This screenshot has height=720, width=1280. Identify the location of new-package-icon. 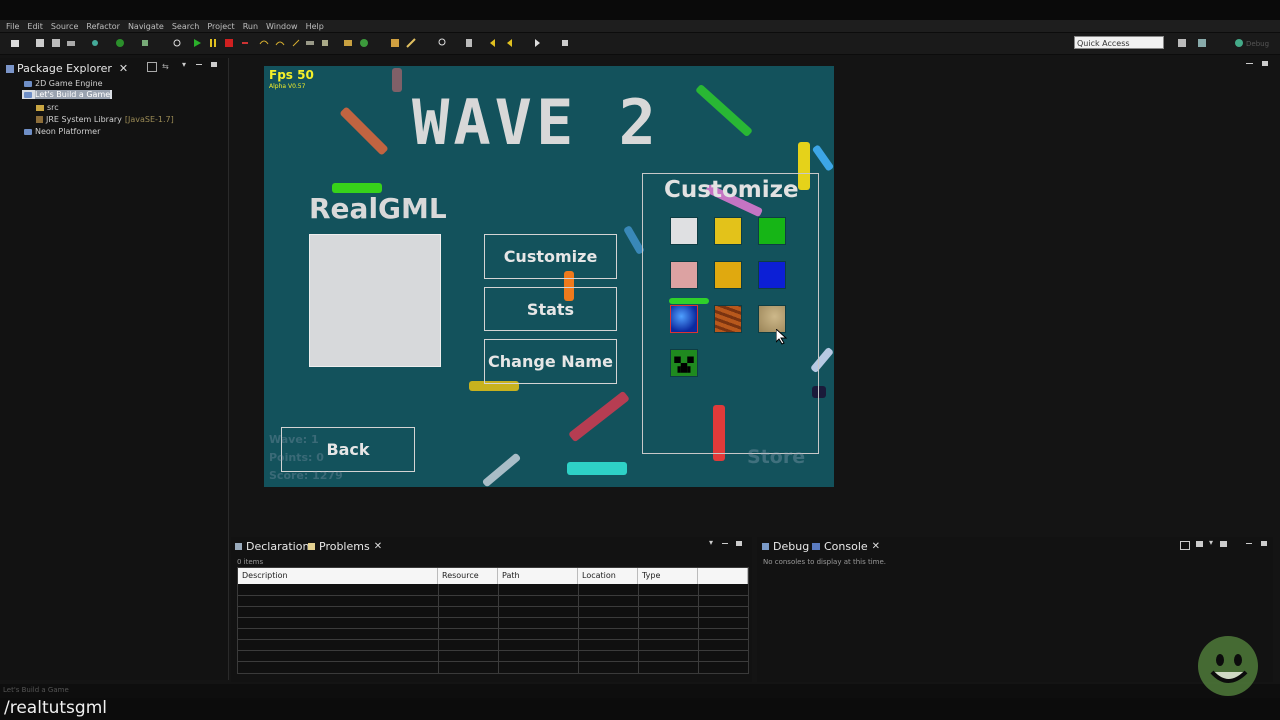
(348, 43).